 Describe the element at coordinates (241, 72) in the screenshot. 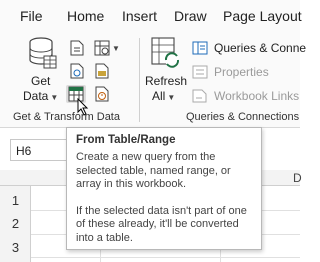

I see `properties-label: Properties` at that location.